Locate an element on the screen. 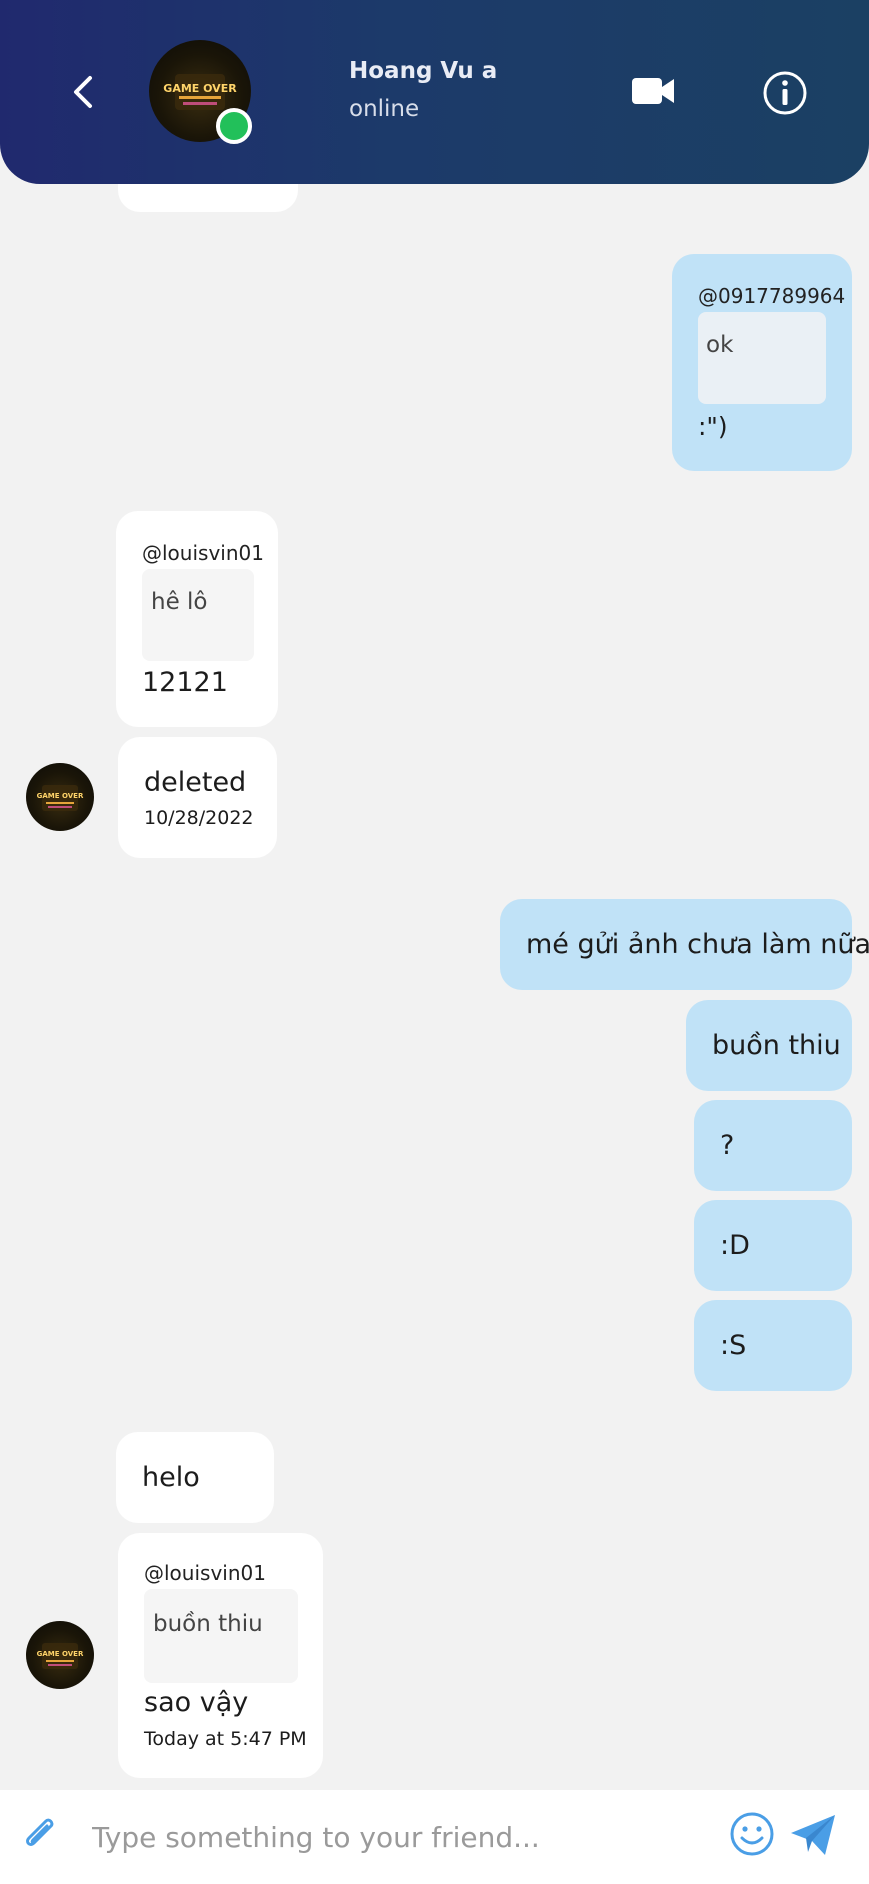 The height and width of the screenshot is (1884, 869). smiley-icon is located at coordinates (752, 1834).